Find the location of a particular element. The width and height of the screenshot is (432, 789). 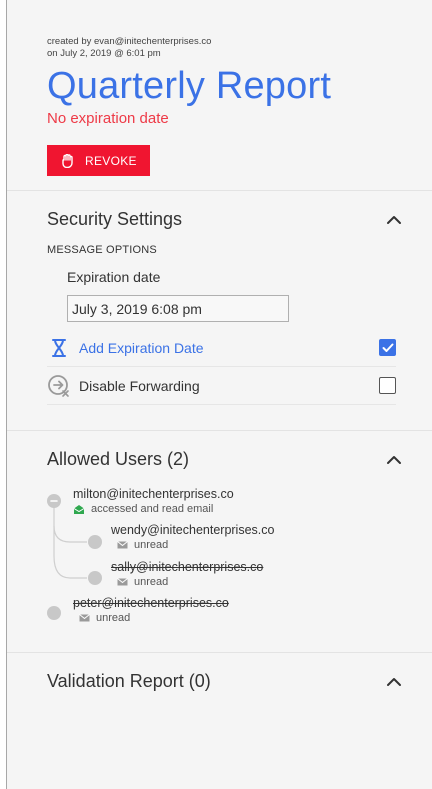

created-on-text: on July 2, 2019 @ 6:01 pm is located at coordinates (104, 53).